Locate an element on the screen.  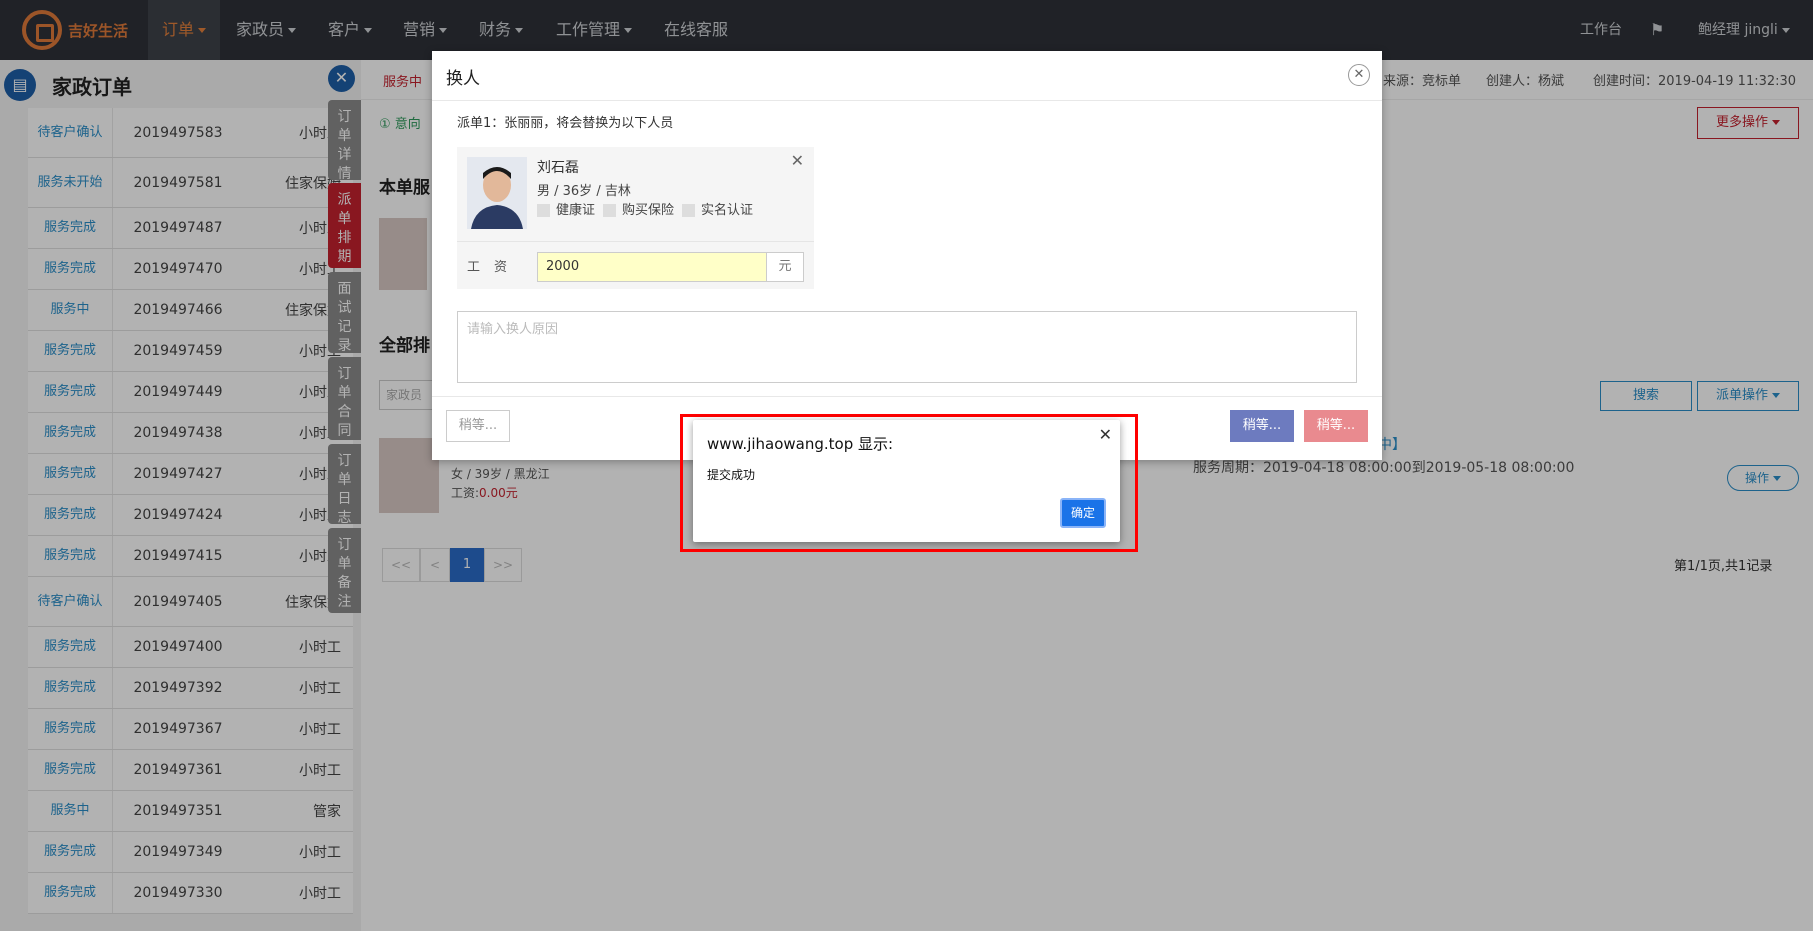
salary-row: 工资 2000 元 is located at coordinates (635, 264).